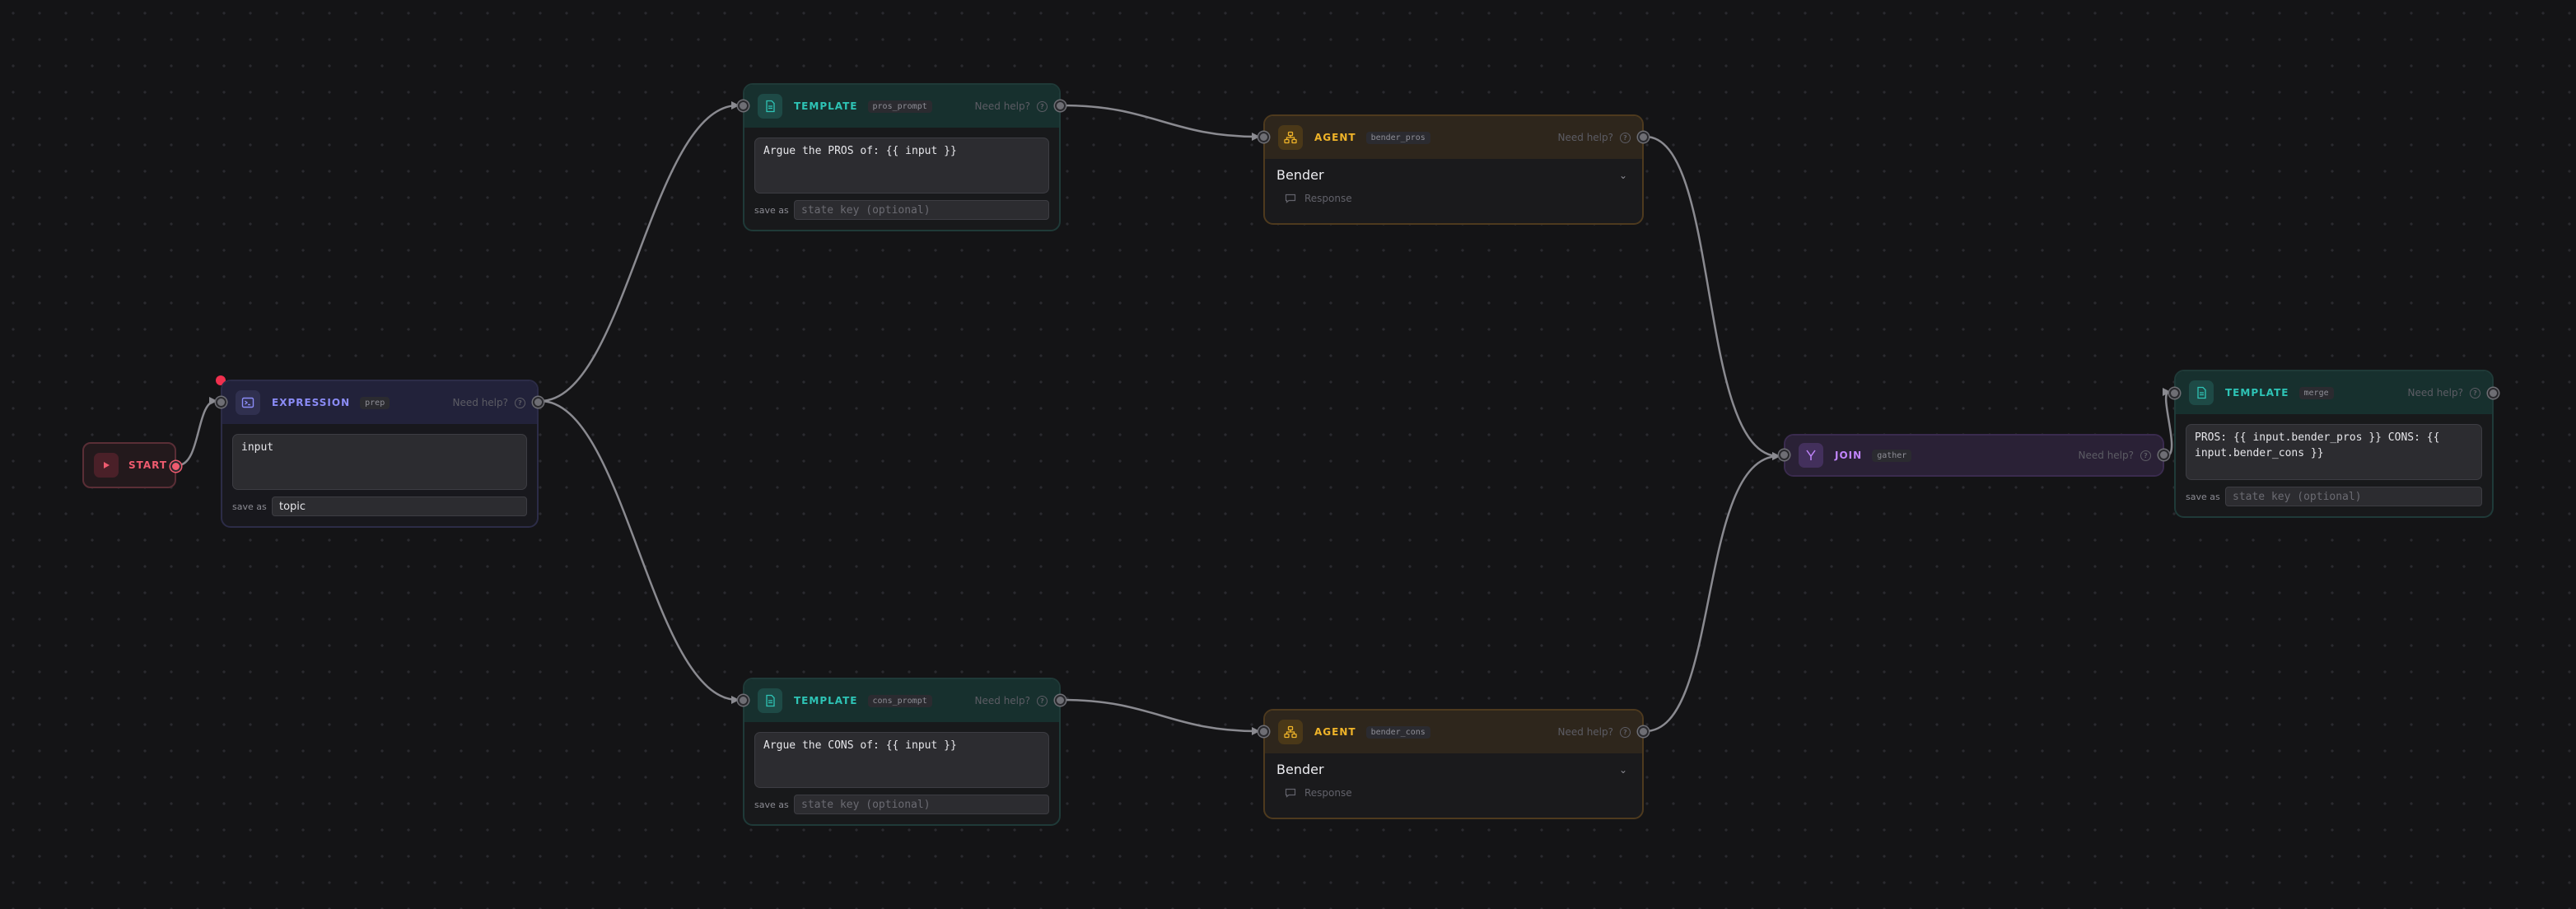 The height and width of the screenshot is (909, 2576). What do you see at coordinates (1263, 732) in the screenshot?
I see `agent-cons-input-handle` at bounding box center [1263, 732].